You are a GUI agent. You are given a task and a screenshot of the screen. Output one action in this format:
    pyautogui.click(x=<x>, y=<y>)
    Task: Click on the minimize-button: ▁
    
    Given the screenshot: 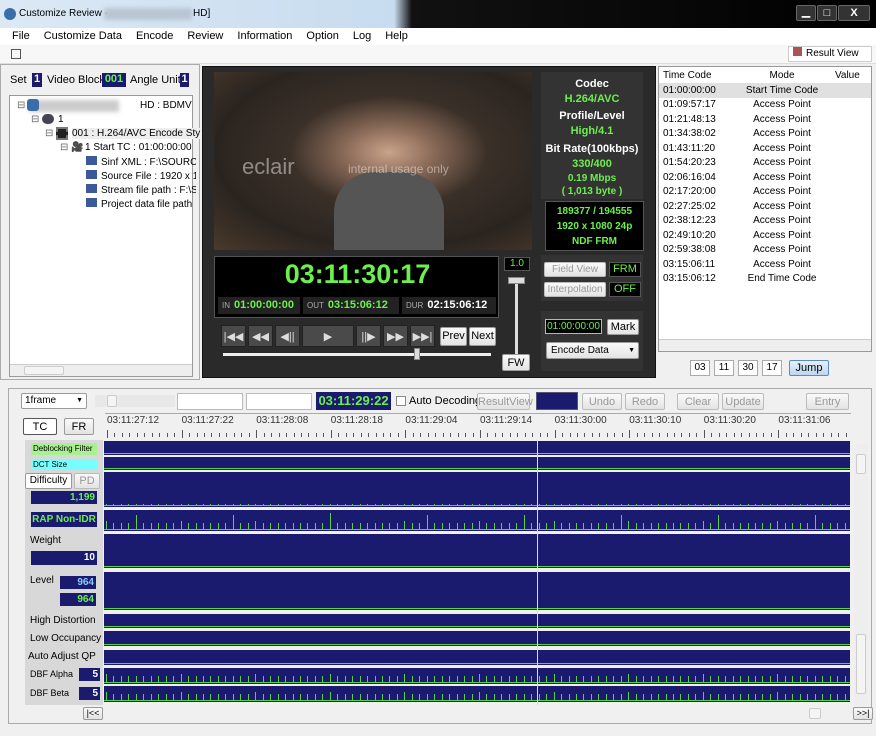 What is the action you would take?
    pyautogui.click(x=806, y=13)
    